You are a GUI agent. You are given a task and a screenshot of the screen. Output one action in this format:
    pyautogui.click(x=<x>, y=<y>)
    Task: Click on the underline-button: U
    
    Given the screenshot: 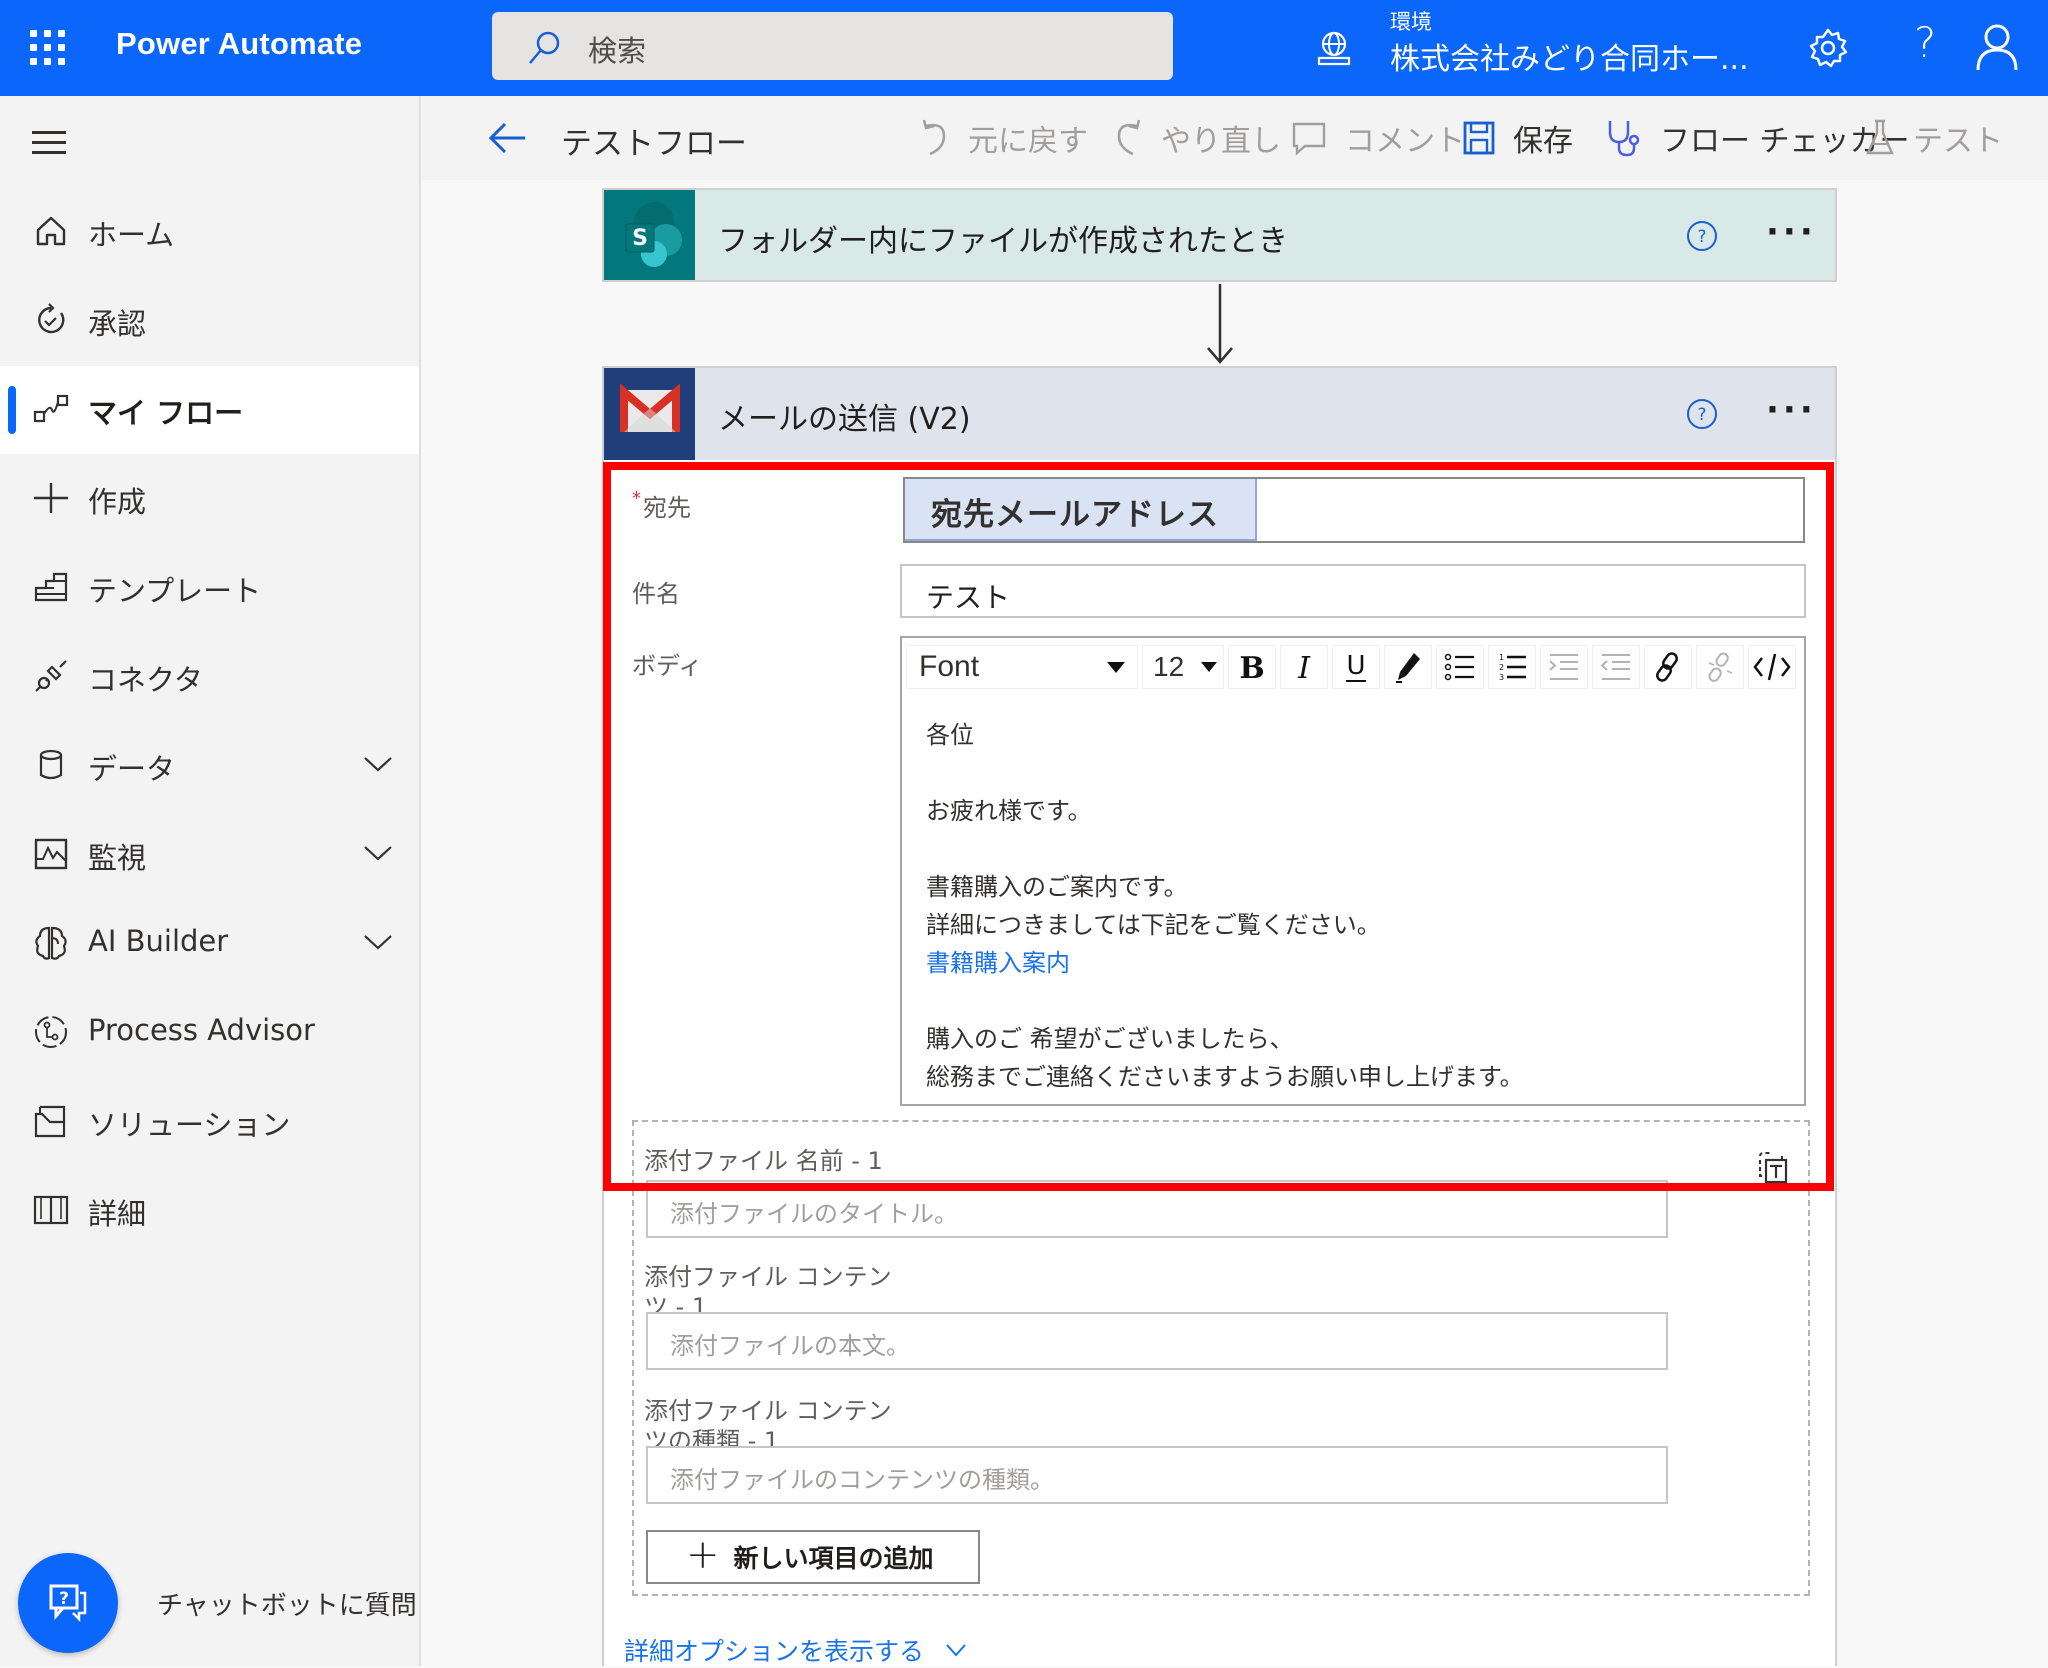 What is the action you would take?
    pyautogui.click(x=1356, y=667)
    